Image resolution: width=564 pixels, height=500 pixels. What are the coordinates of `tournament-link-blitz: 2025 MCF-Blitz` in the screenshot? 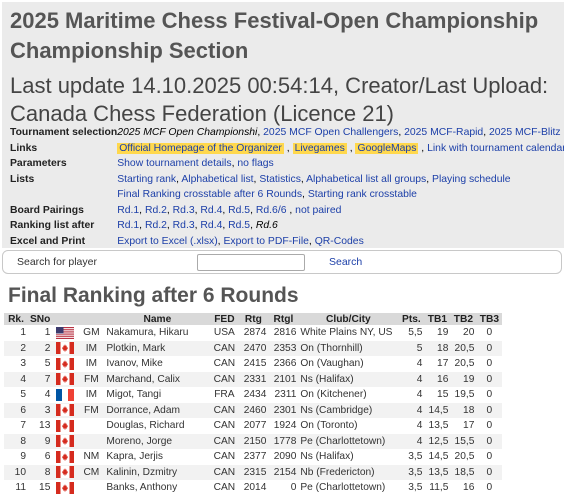 It's located at (525, 132).